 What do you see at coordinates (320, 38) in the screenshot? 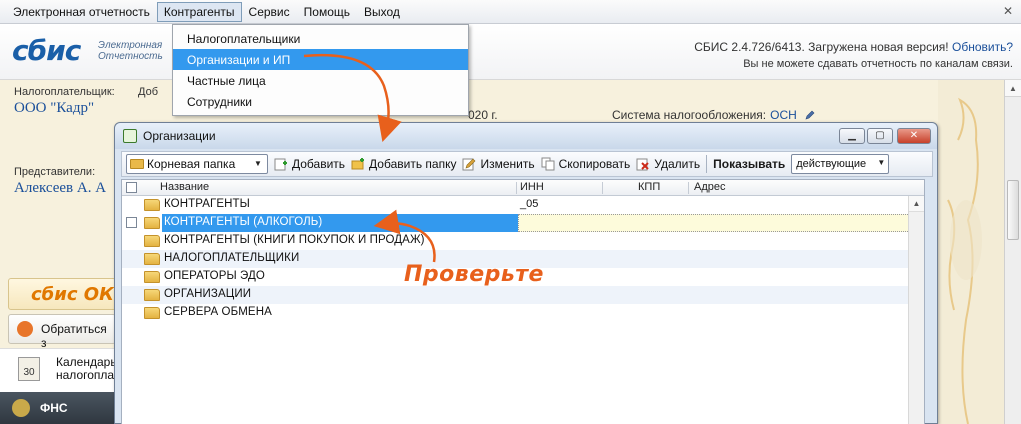
I see `menu-item-taxpayers: Налогоплательщики` at bounding box center [320, 38].